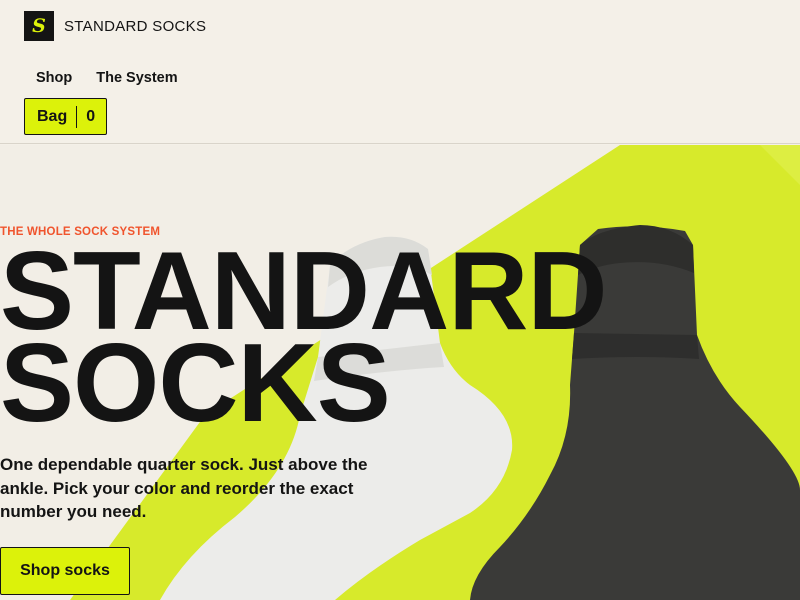 This screenshot has height=600, width=800. I want to click on logo: S STANDARD SOCKS, so click(115, 26).